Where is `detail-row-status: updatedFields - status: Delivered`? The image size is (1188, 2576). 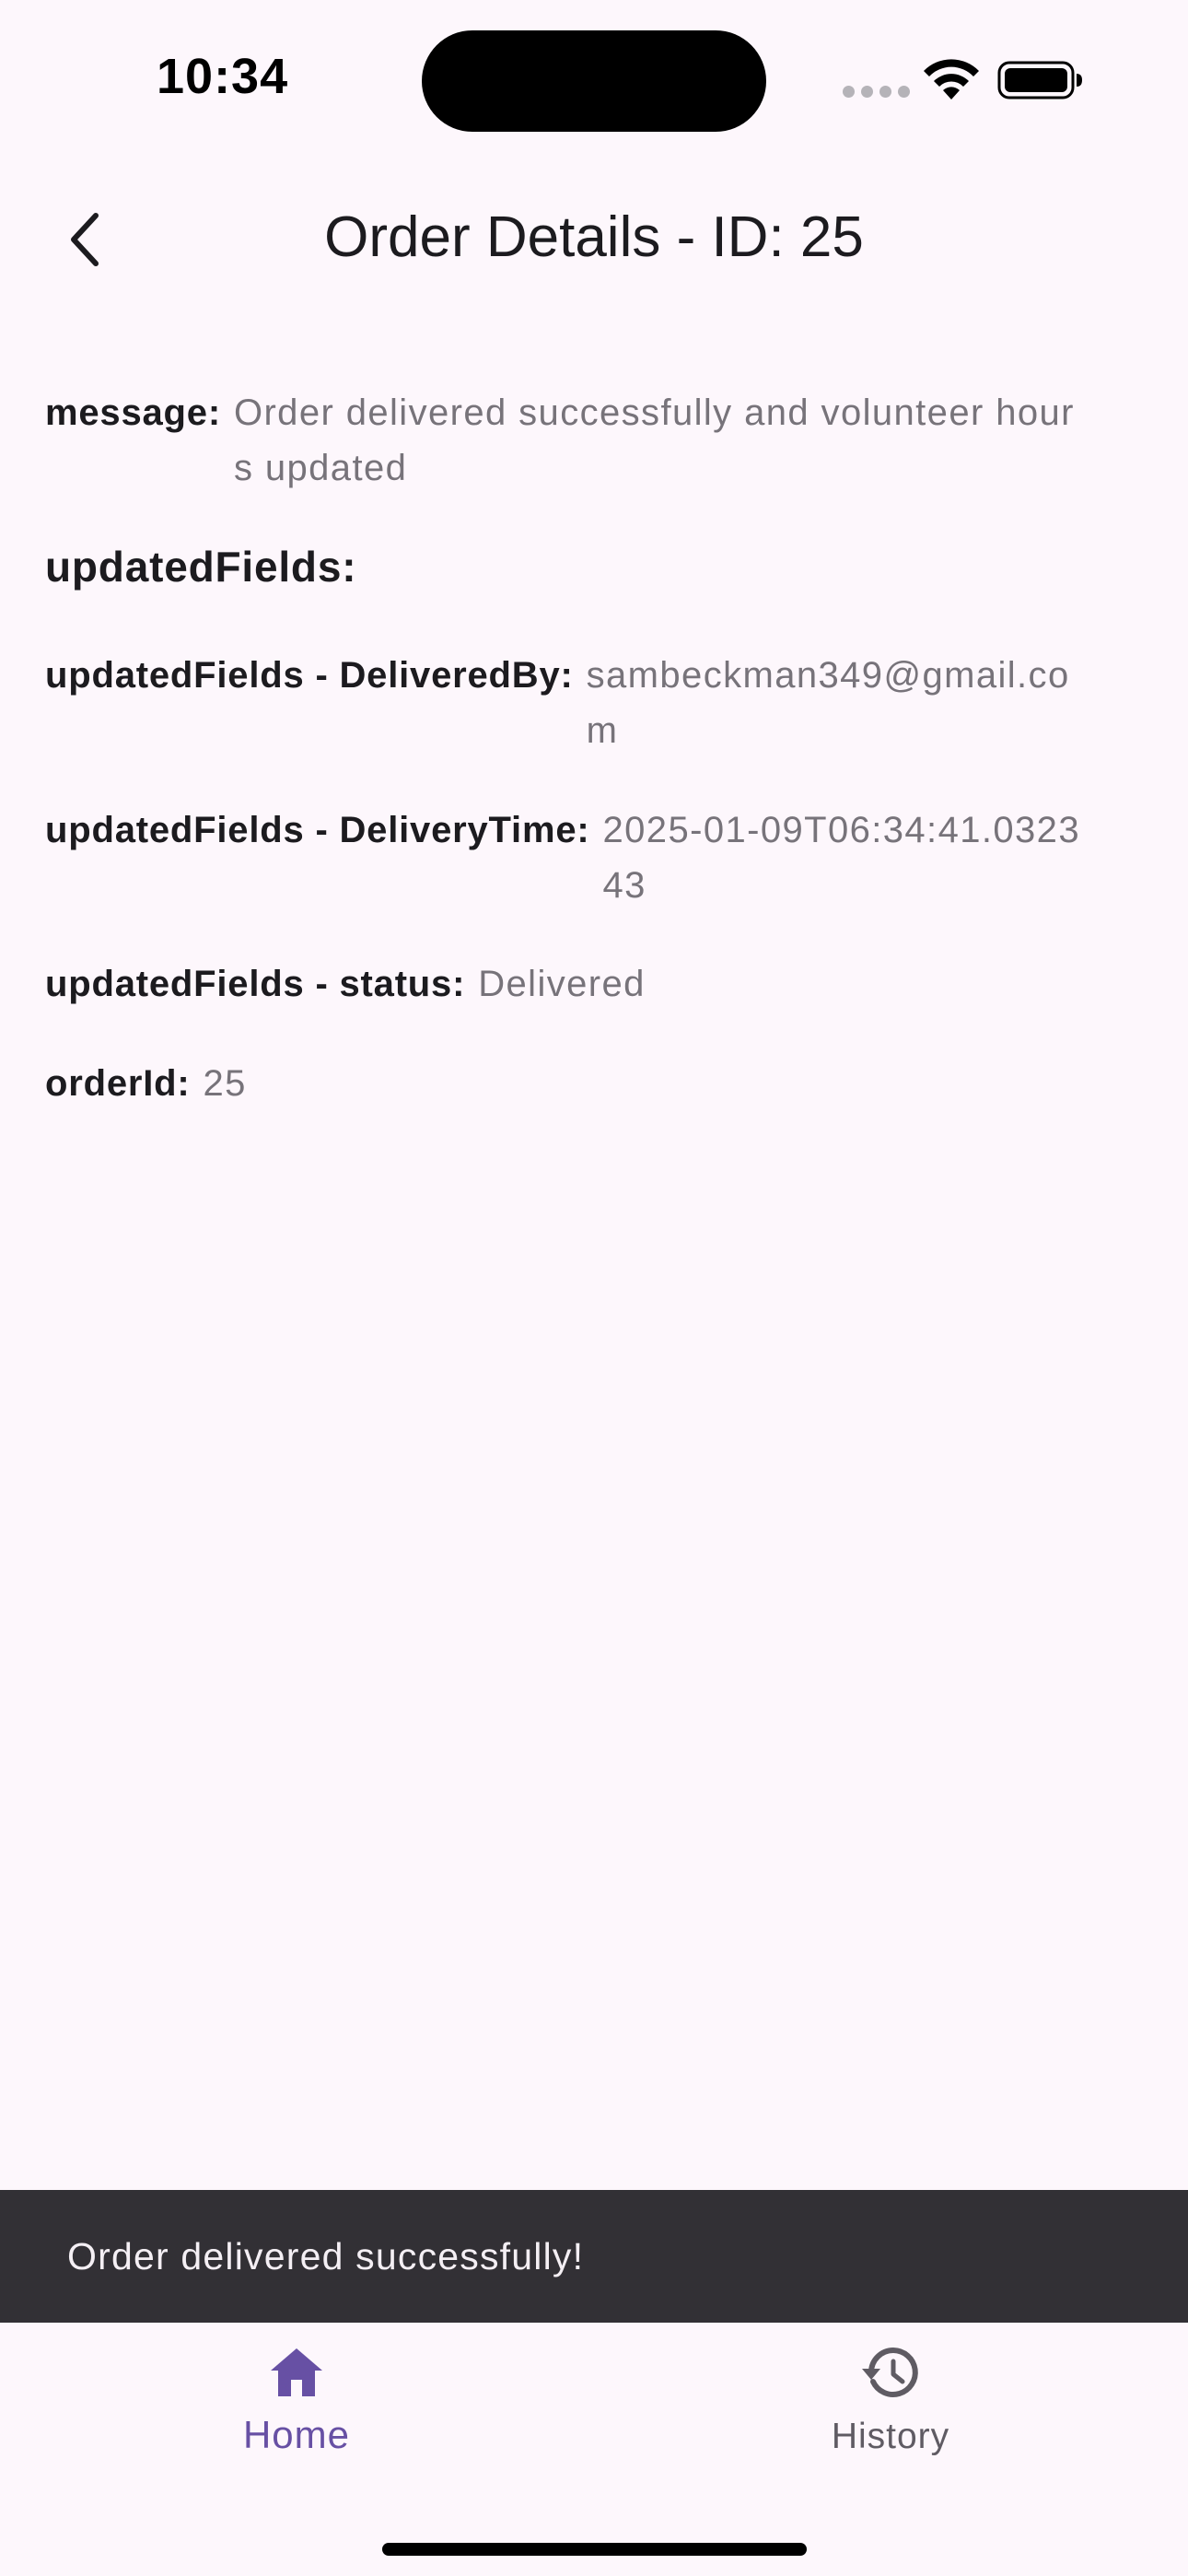
detail-row-status: updatedFields - status: Delivered is located at coordinates (345, 984).